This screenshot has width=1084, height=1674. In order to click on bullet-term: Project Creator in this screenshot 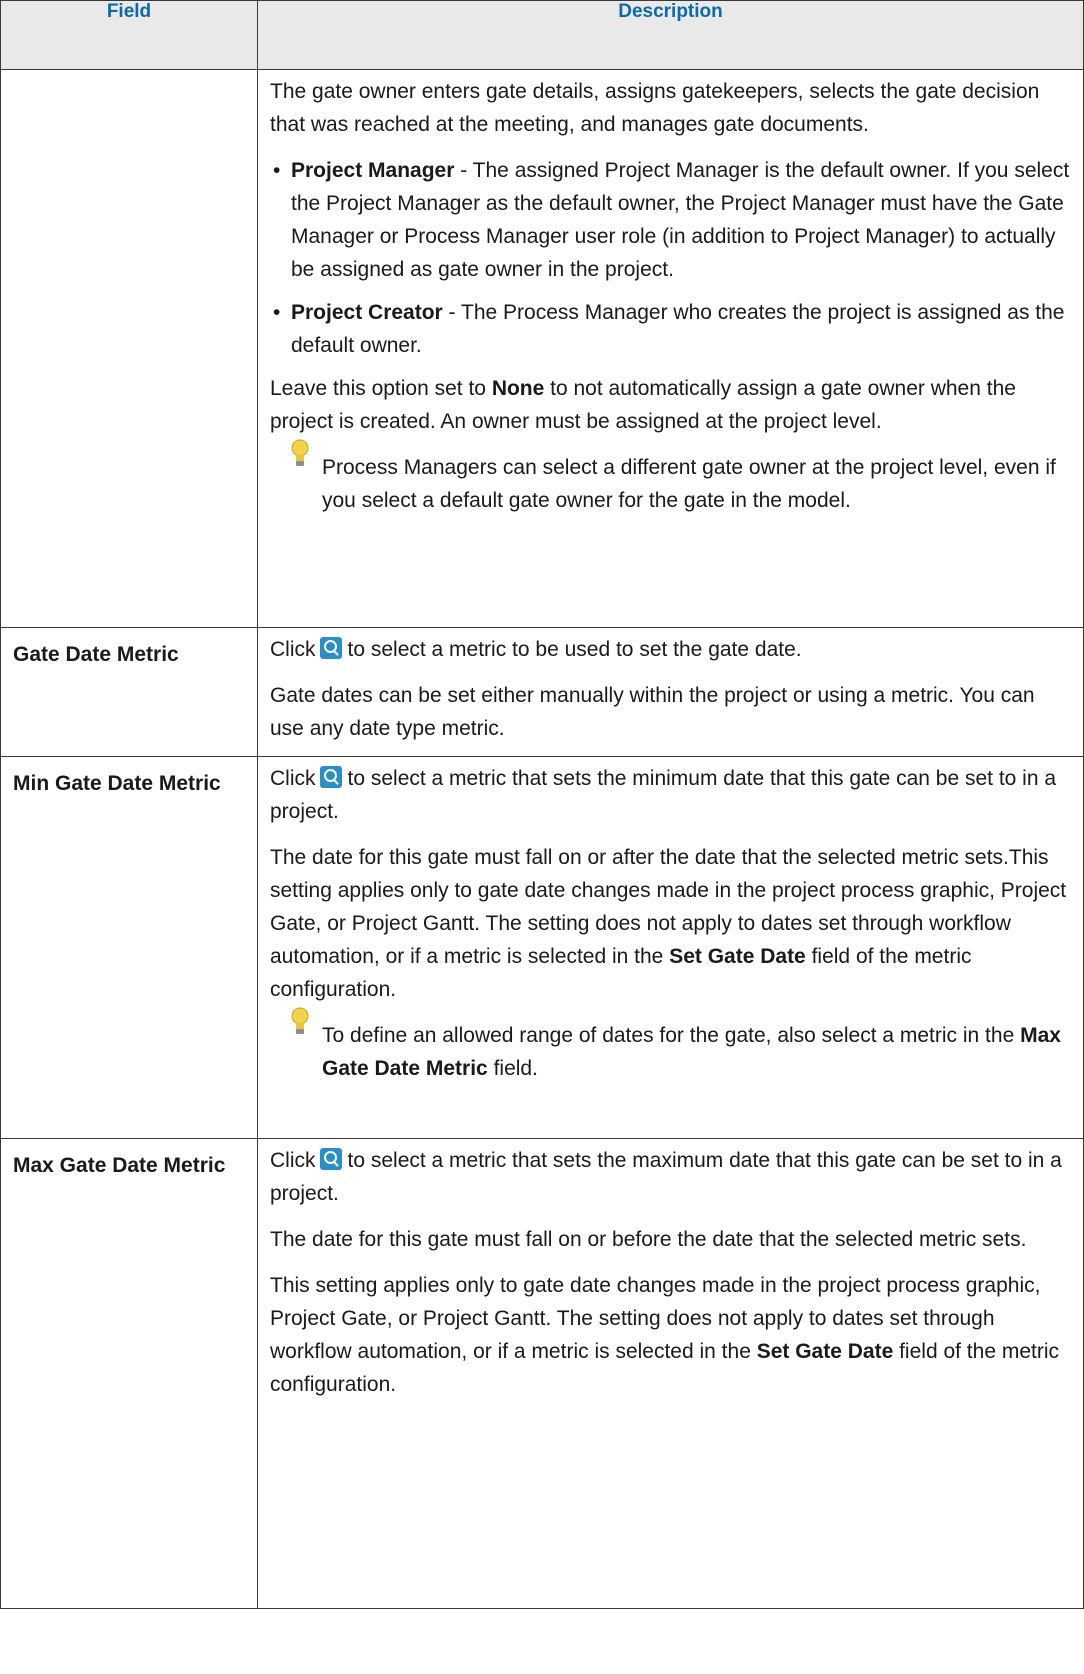, I will do `click(367, 312)`.